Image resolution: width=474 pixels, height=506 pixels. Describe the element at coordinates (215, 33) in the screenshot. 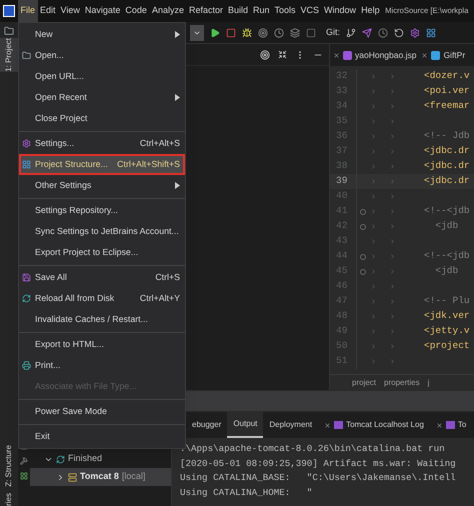

I see `run-icon` at that location.